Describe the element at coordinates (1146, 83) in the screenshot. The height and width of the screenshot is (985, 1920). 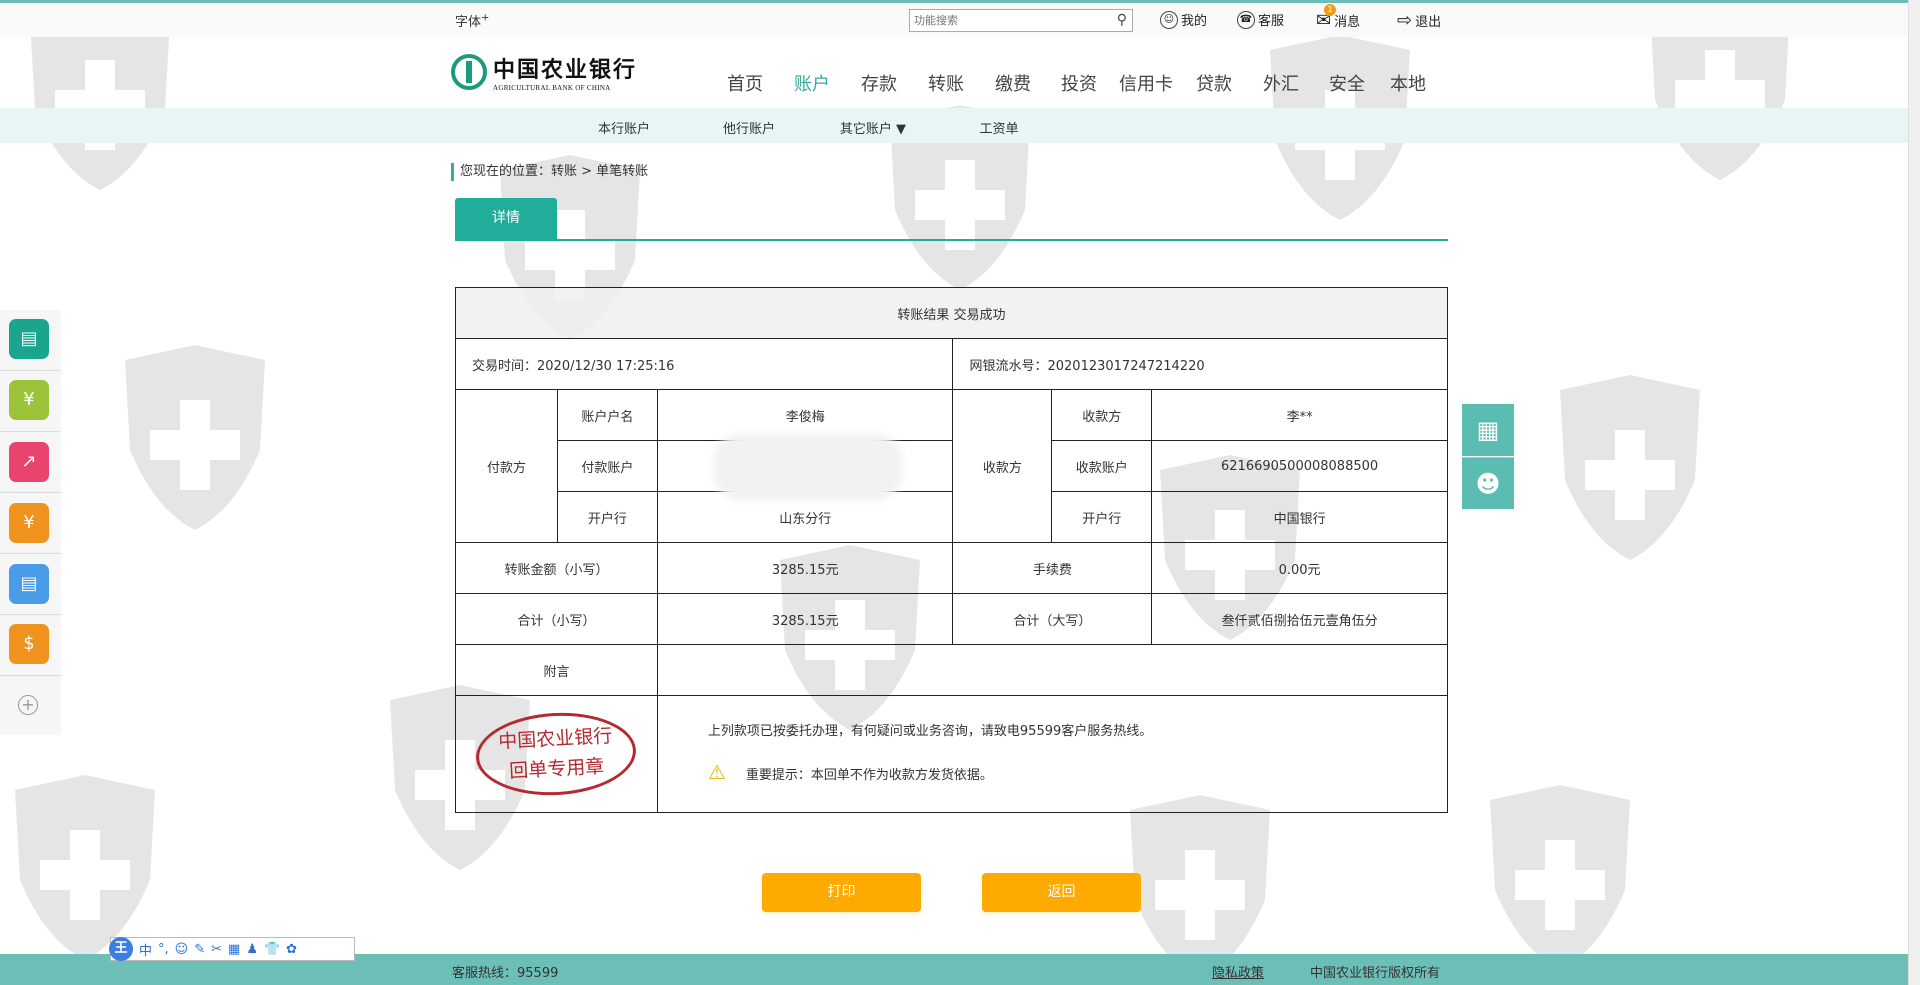
I see `nav-credit-card: 信用卡` at that location.